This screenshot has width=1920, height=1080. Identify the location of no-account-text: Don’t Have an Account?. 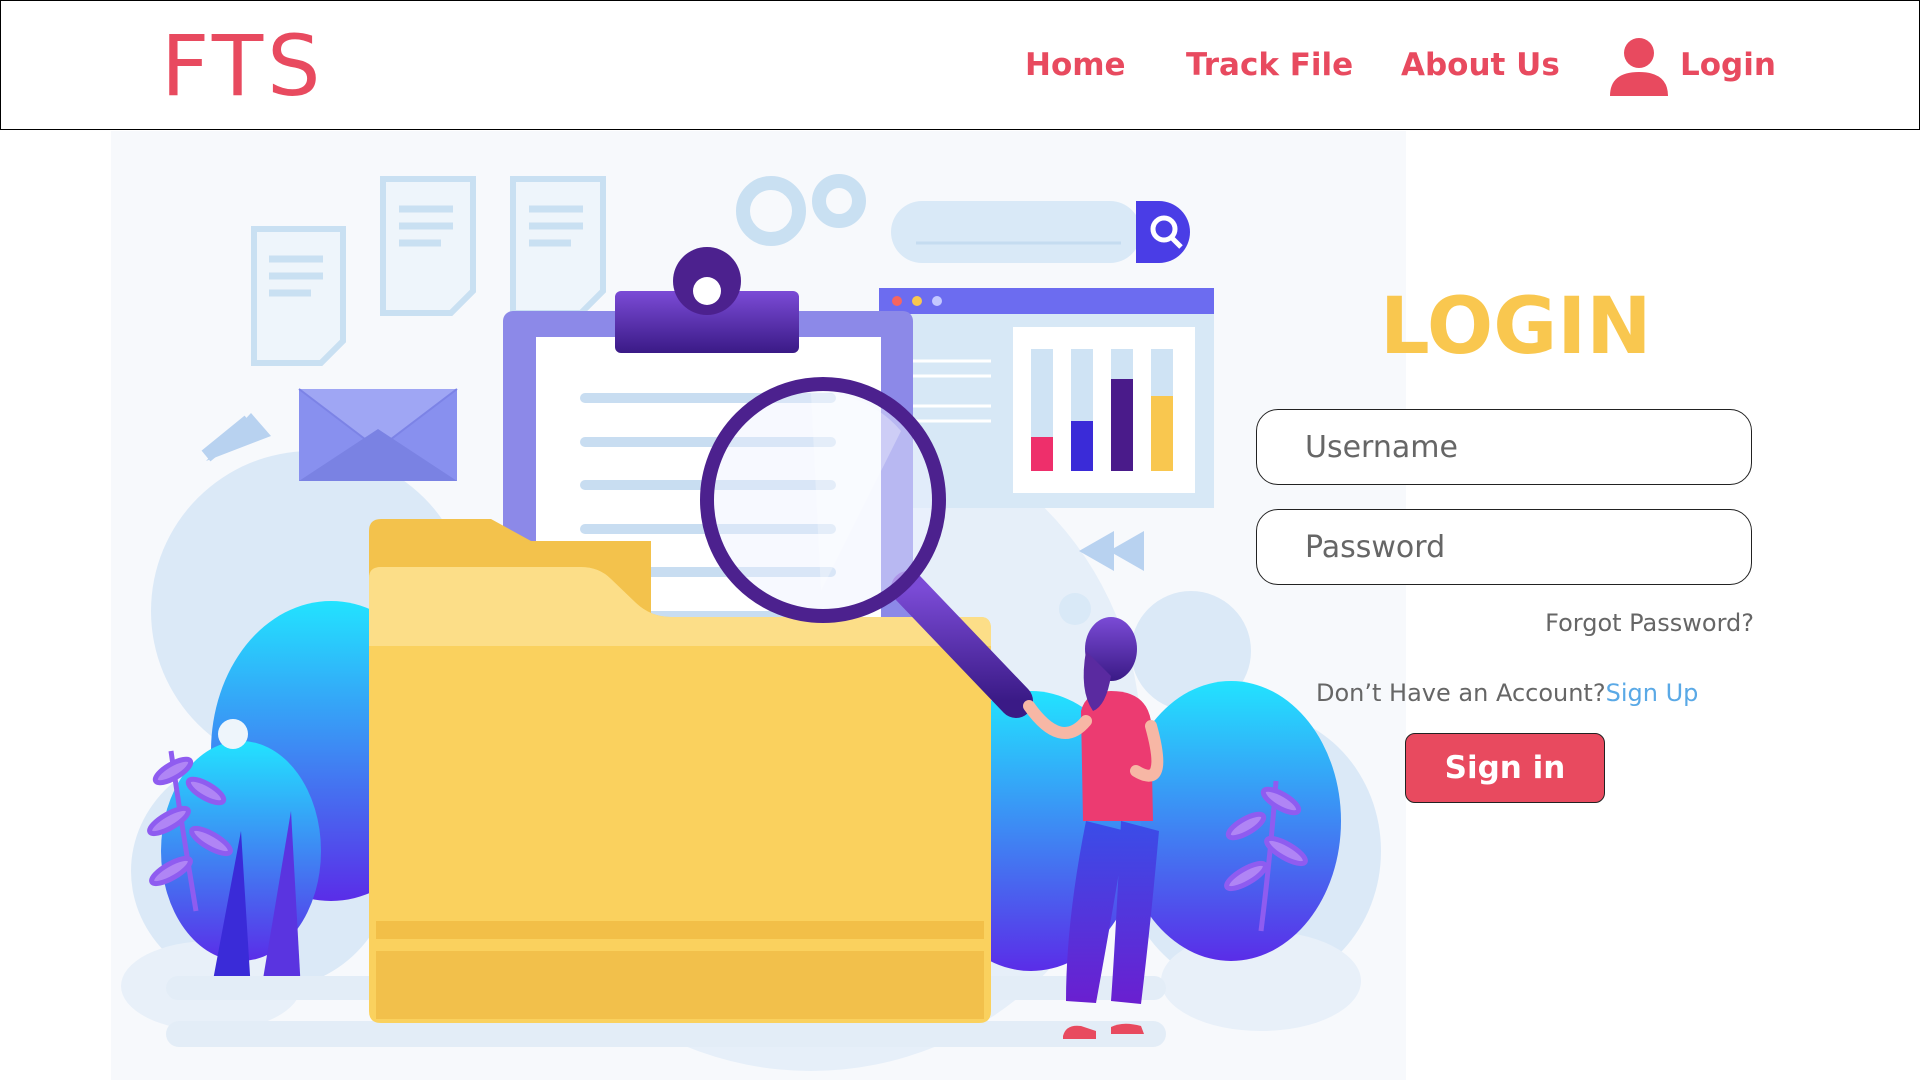
(1461, 693).